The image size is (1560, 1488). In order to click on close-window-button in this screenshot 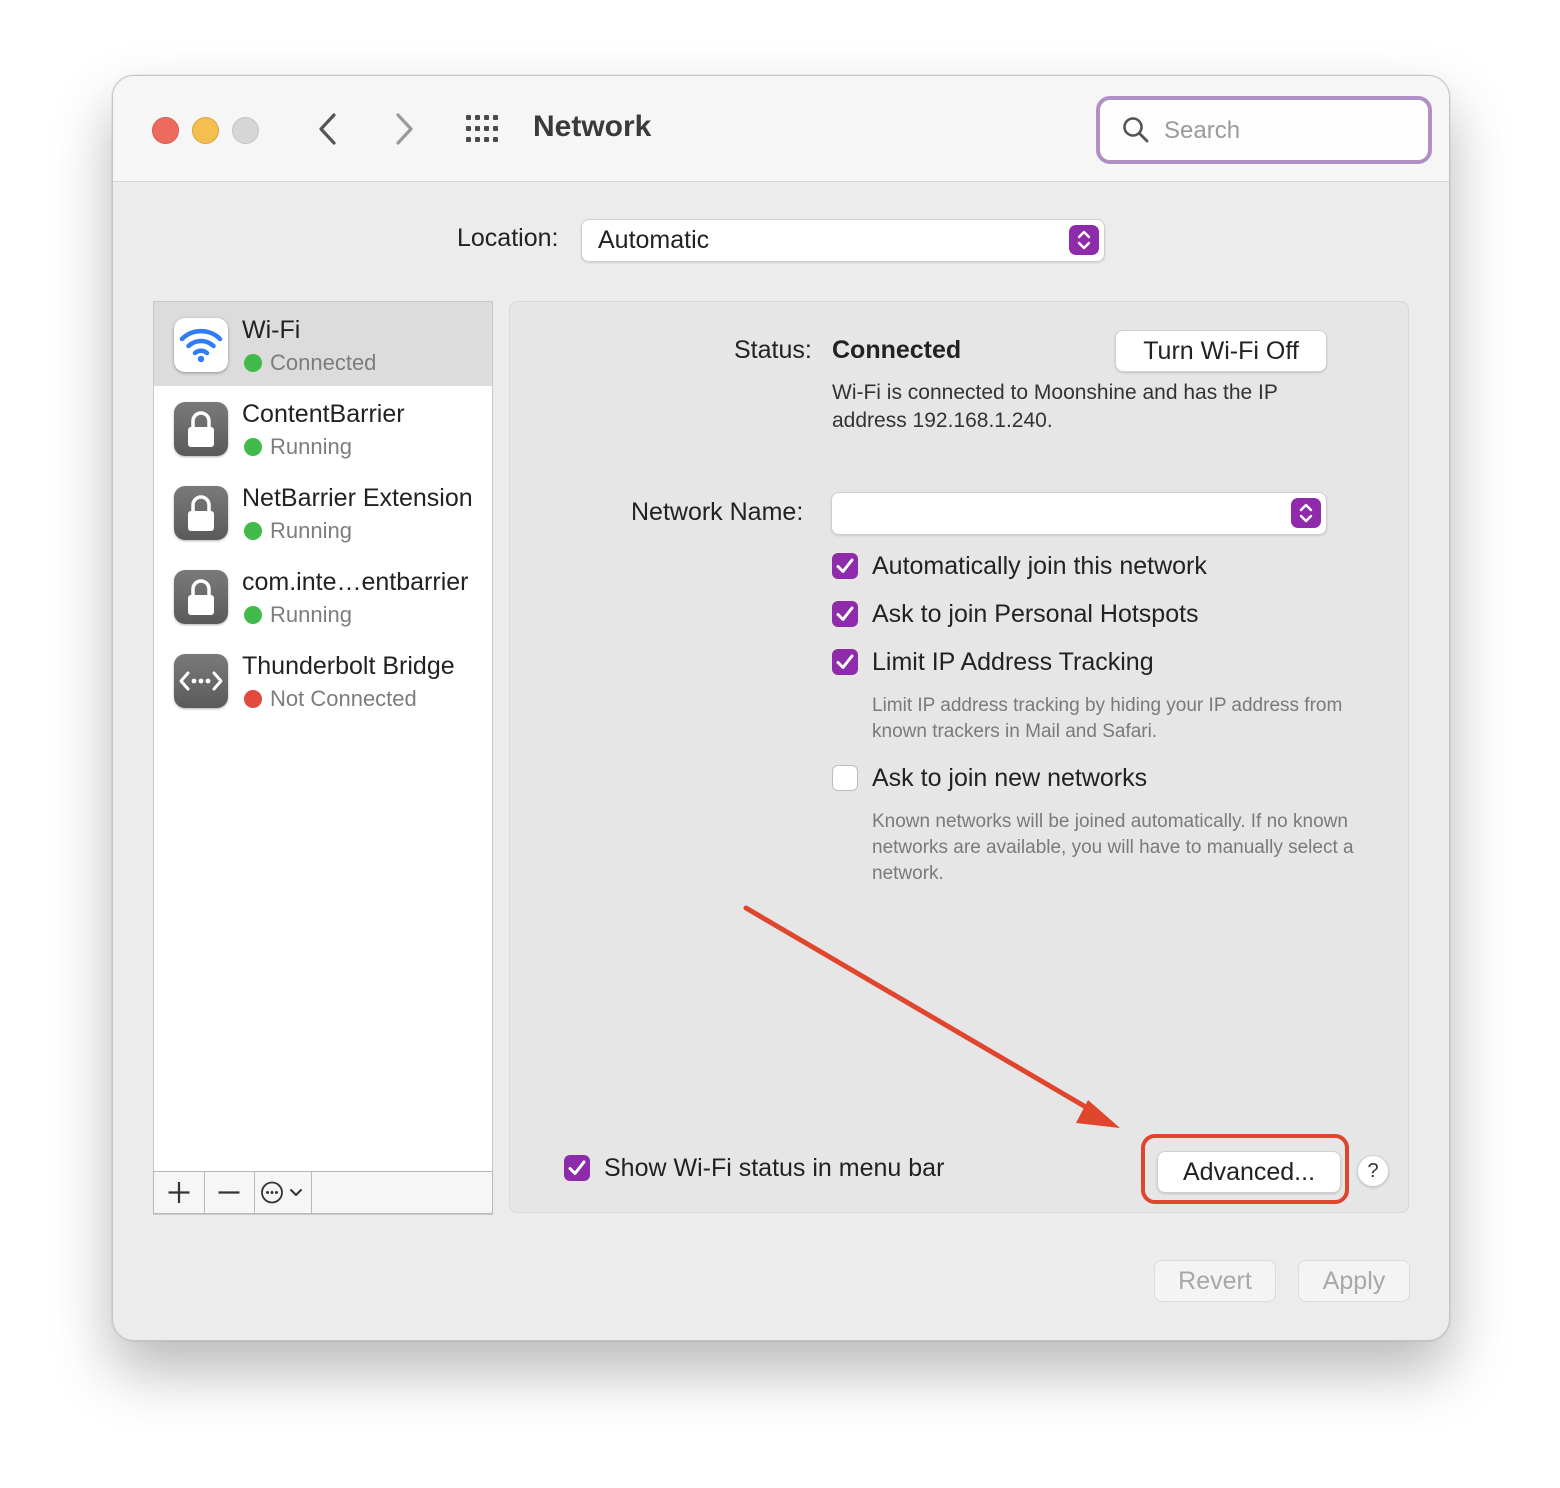, I will do `click(165, 130)`.